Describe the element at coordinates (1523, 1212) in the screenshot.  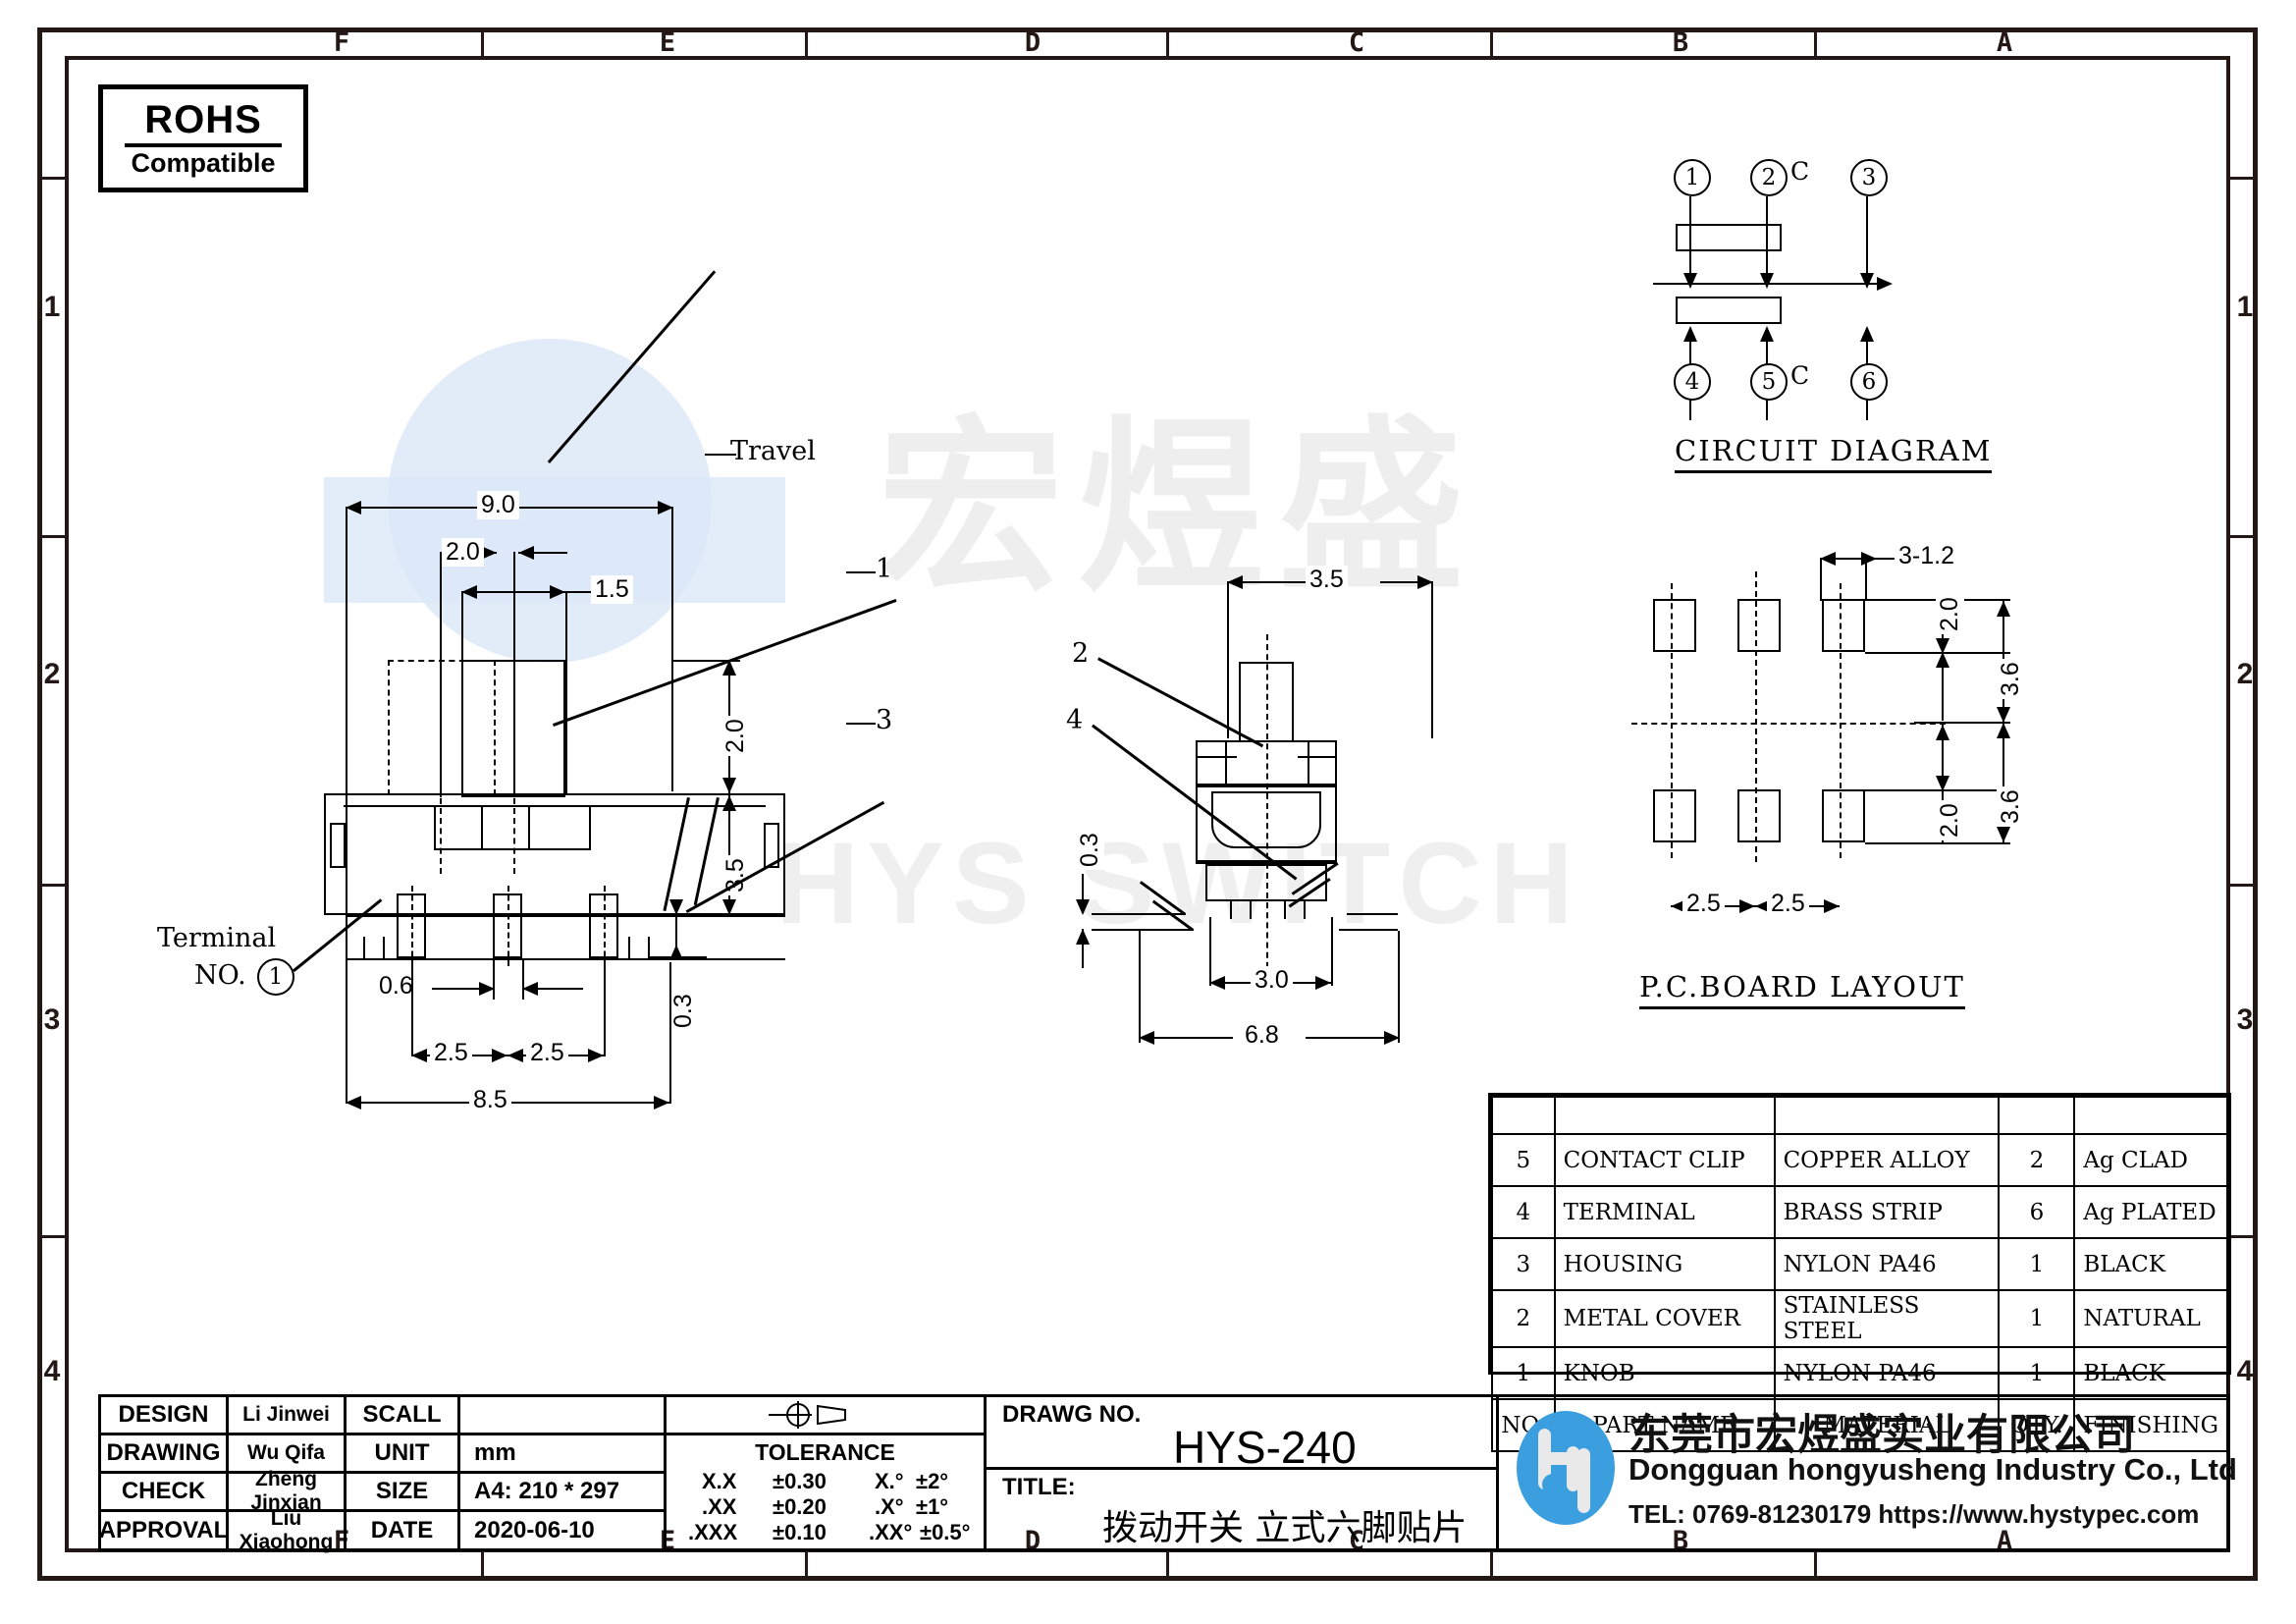
I see `bom-no: 4` at that location.